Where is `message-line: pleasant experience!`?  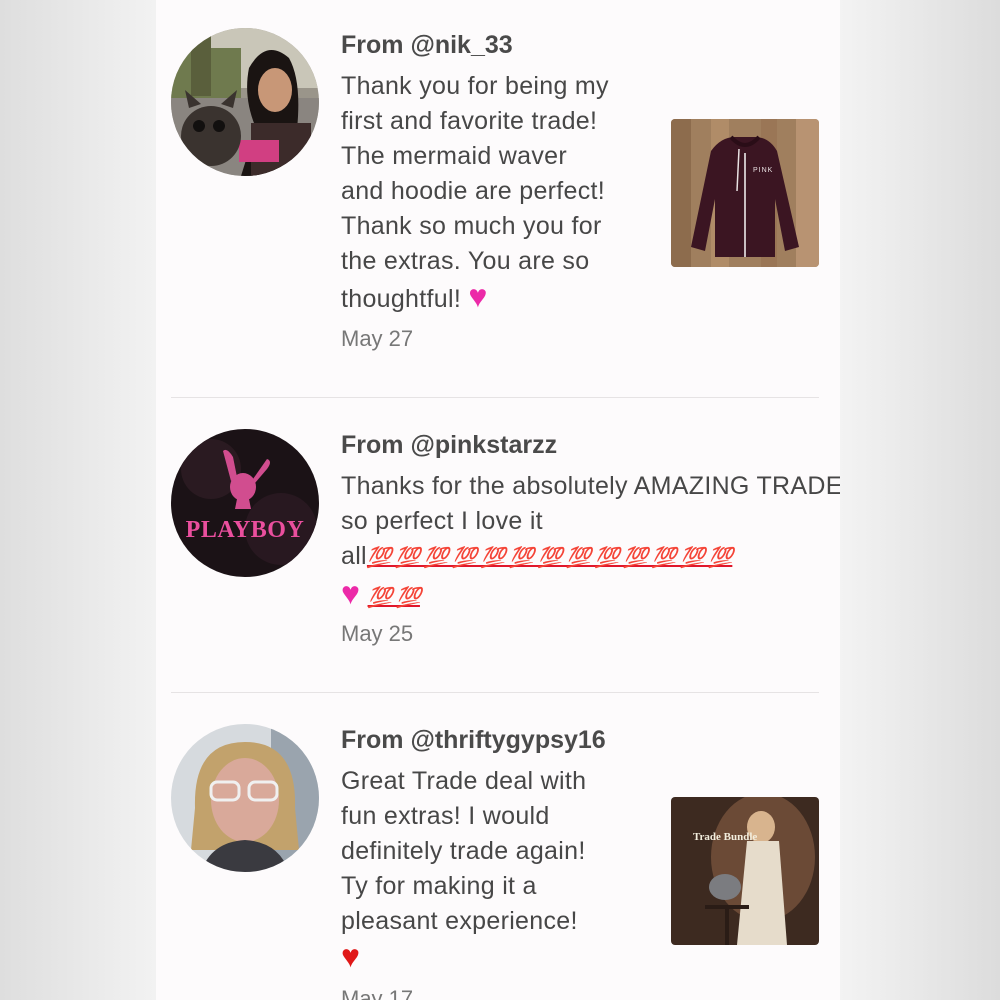
message-line: pleasant experience! is located at coordinates (459, 921).